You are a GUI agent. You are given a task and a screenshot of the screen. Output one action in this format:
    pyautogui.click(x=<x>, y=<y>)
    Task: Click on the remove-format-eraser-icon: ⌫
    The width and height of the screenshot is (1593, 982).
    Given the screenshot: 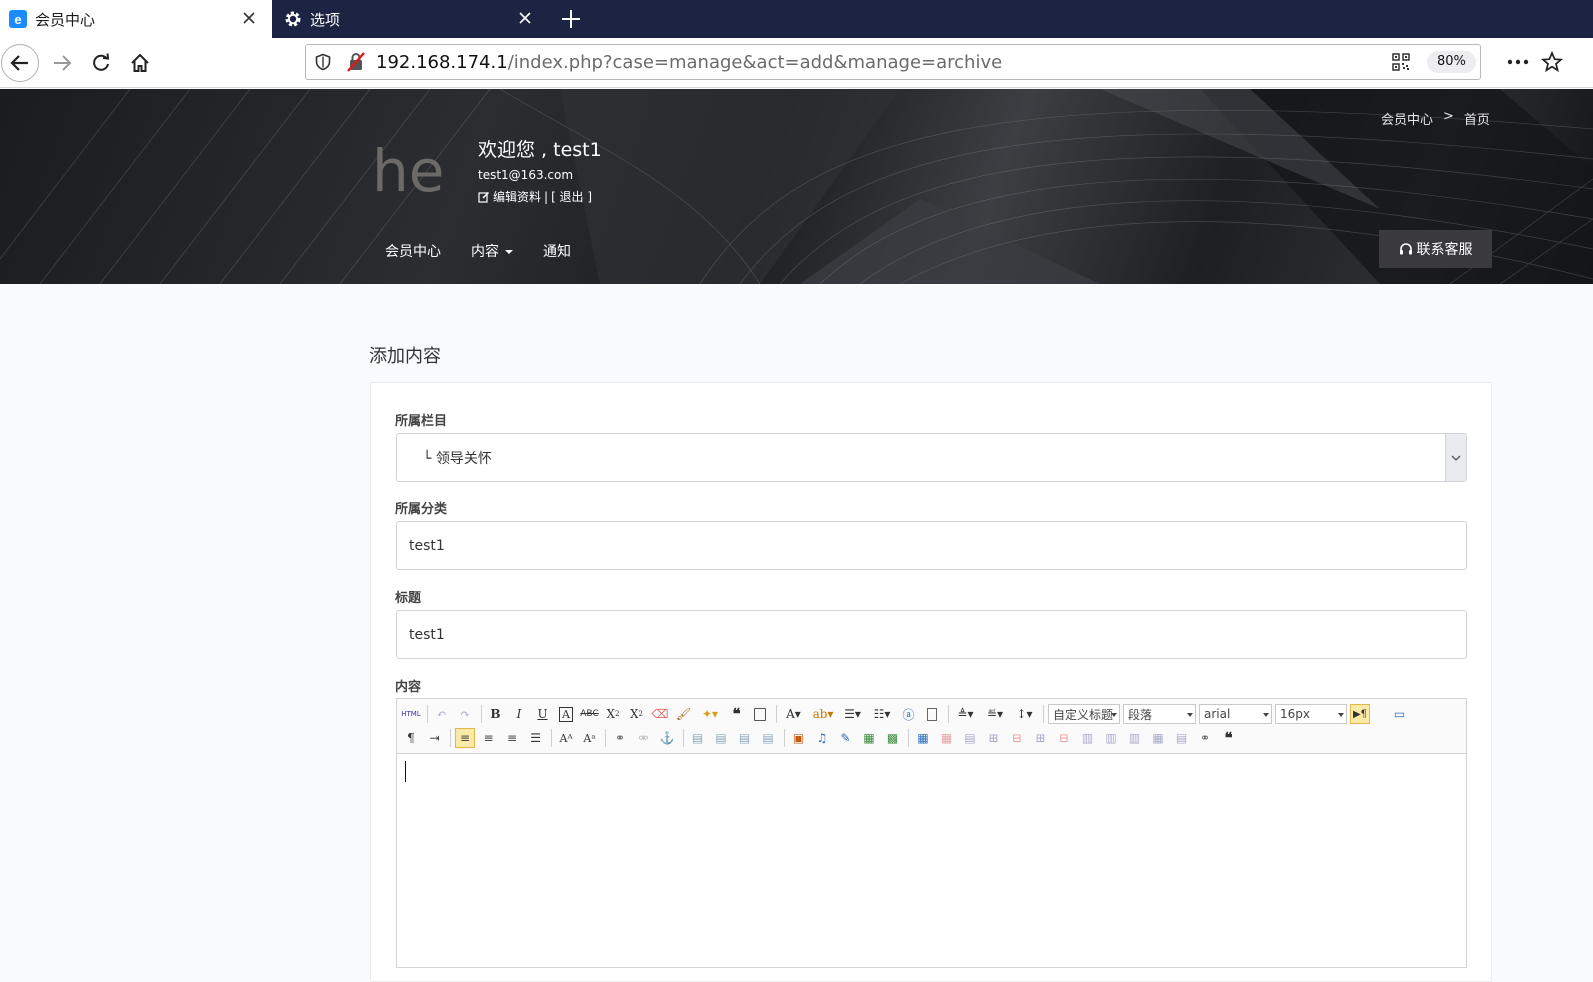 What is the action you would take?
    pyautogui.click(x=660, y=714)
    